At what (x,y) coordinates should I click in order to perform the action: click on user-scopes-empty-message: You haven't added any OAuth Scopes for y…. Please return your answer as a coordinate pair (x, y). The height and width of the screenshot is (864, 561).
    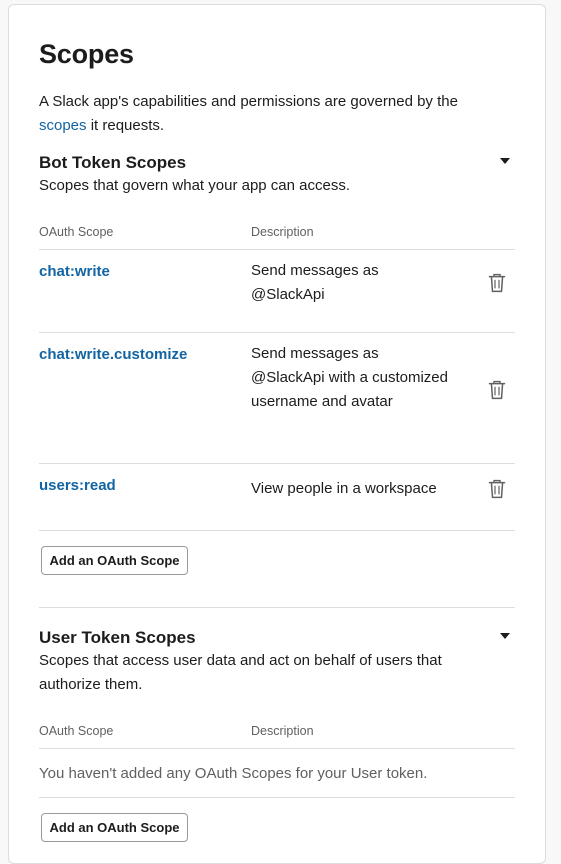
    Looking at the image, I should click on (233, 773).